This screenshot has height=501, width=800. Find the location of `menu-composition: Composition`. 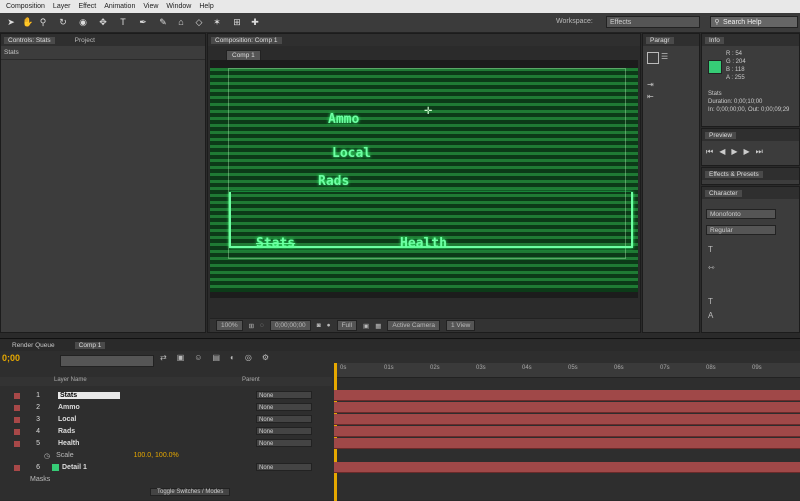

menu-composition: Composition is located at coordinates (25, 6).